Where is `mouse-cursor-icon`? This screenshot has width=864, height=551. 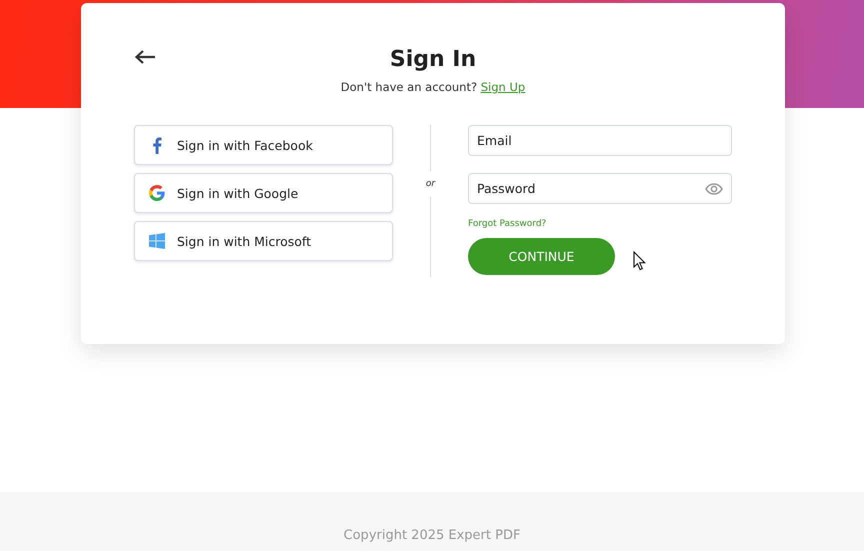 mouse-cursor-icon is located at coordinates (639, 261).